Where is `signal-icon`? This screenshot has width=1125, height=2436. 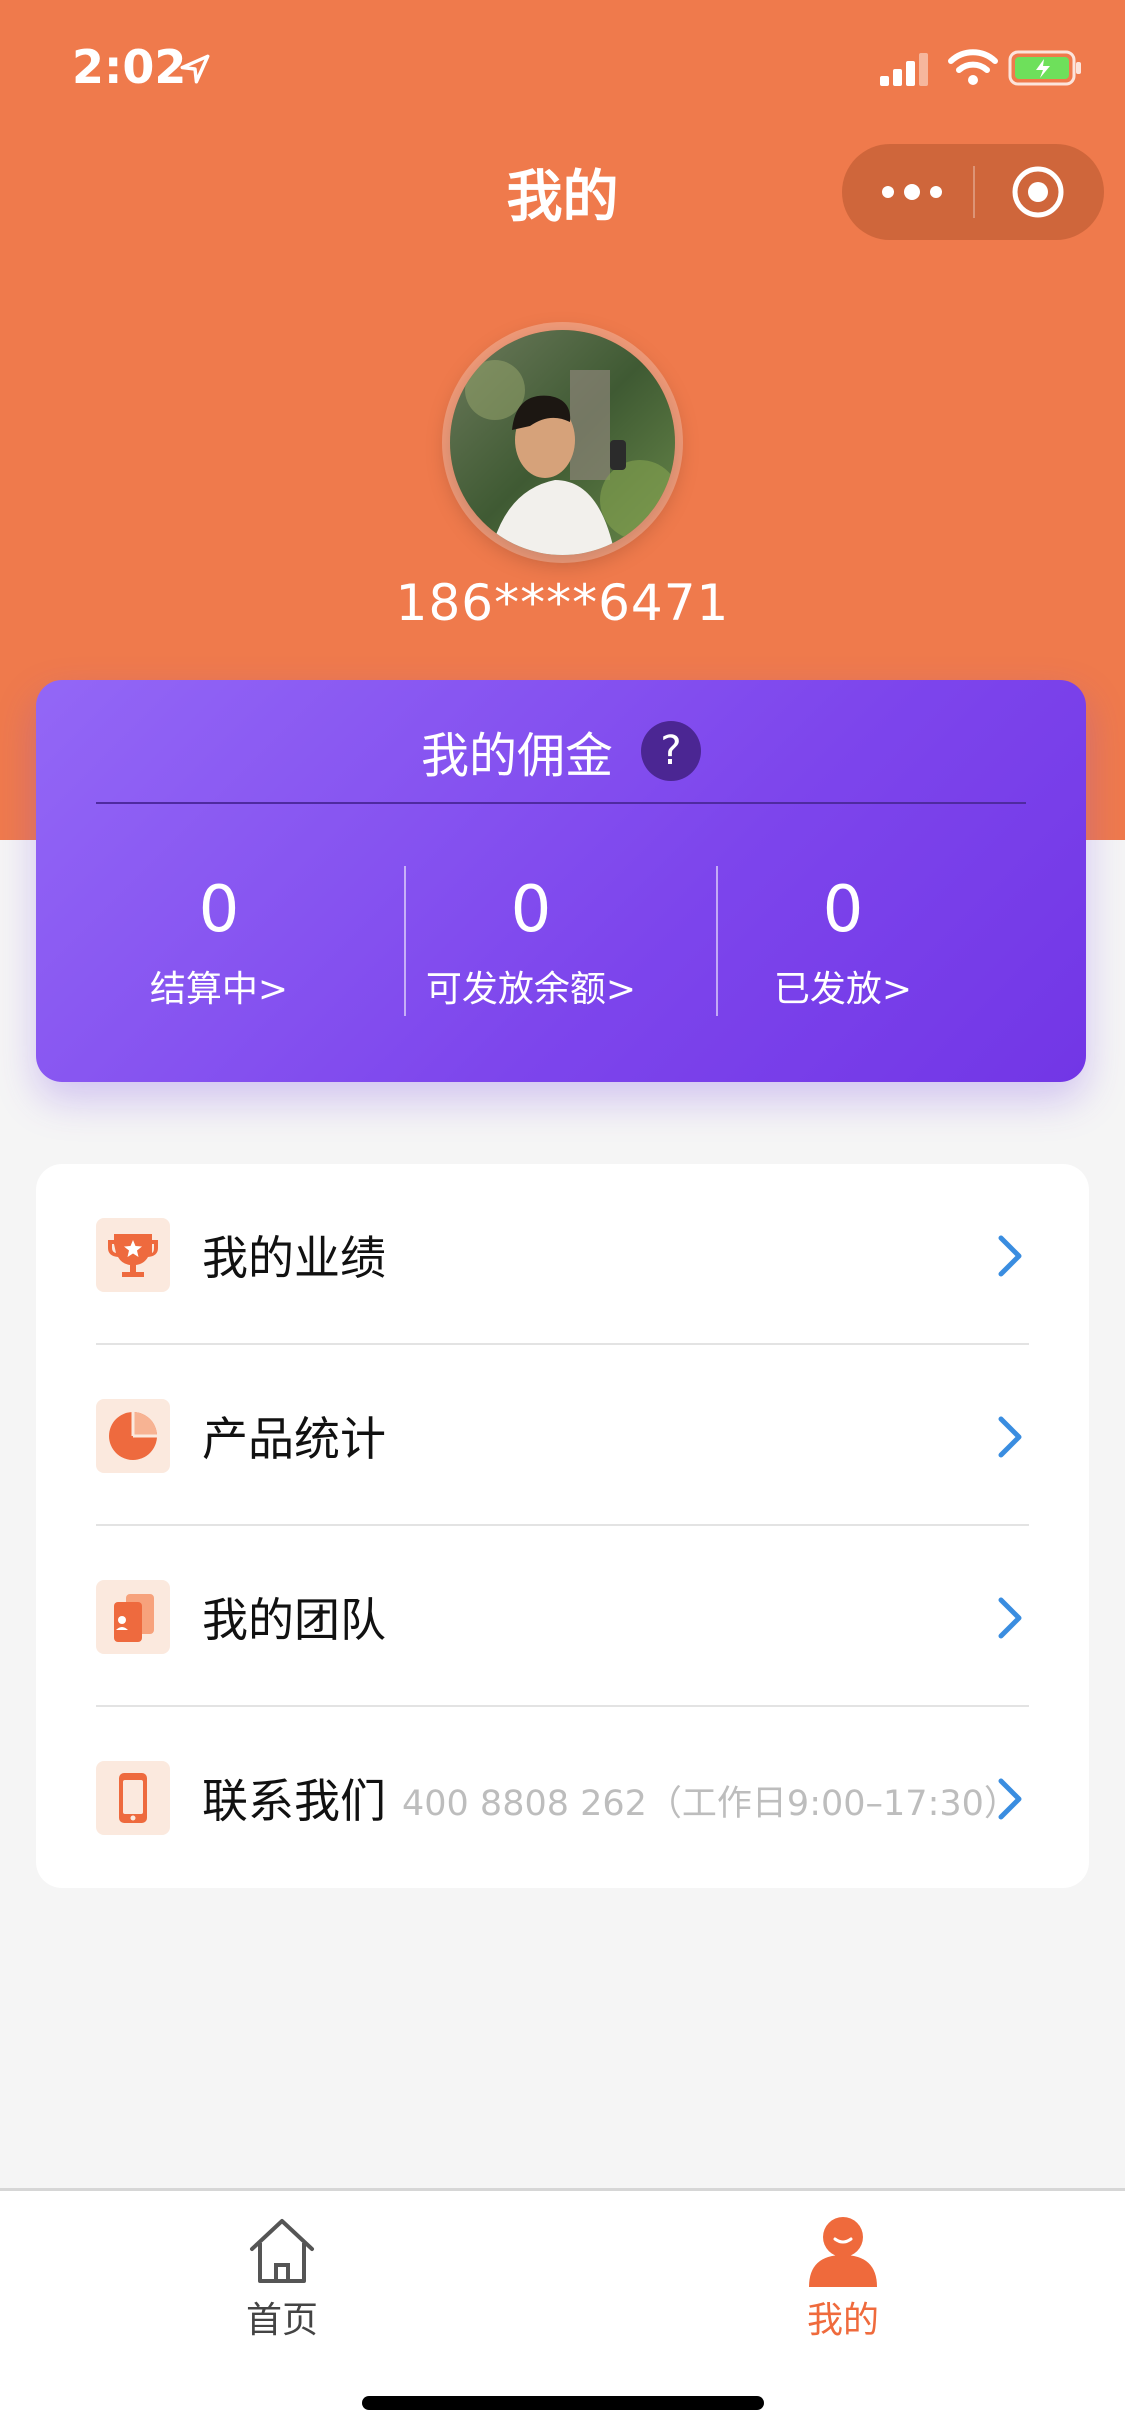
signal-icon is located at coordinates (904, 69).